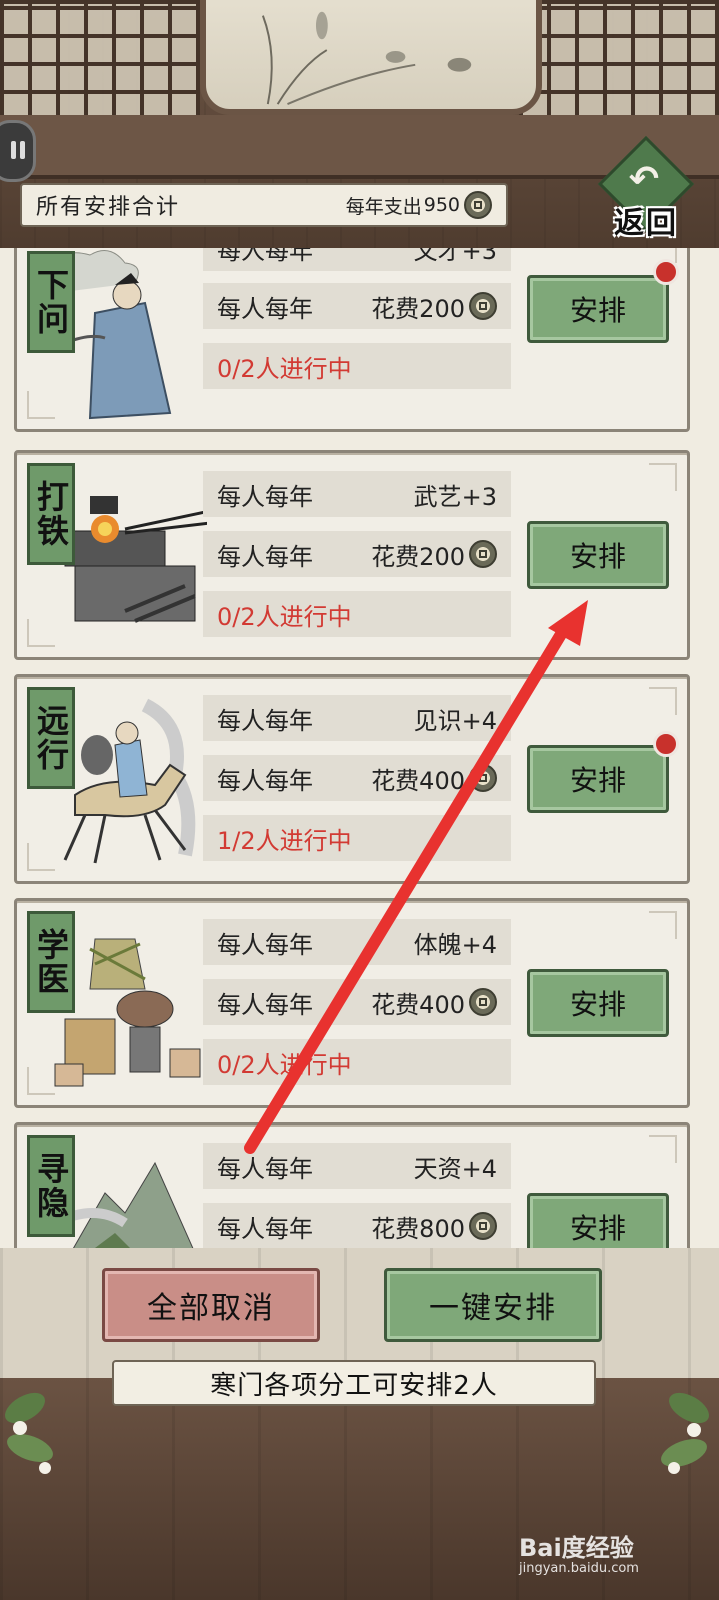  What do you see at coordinates (354, 1383) in the screenshot?
I see `hint-banner: 寒门各项分工可安排2人` at bounding box center [354, 1383].